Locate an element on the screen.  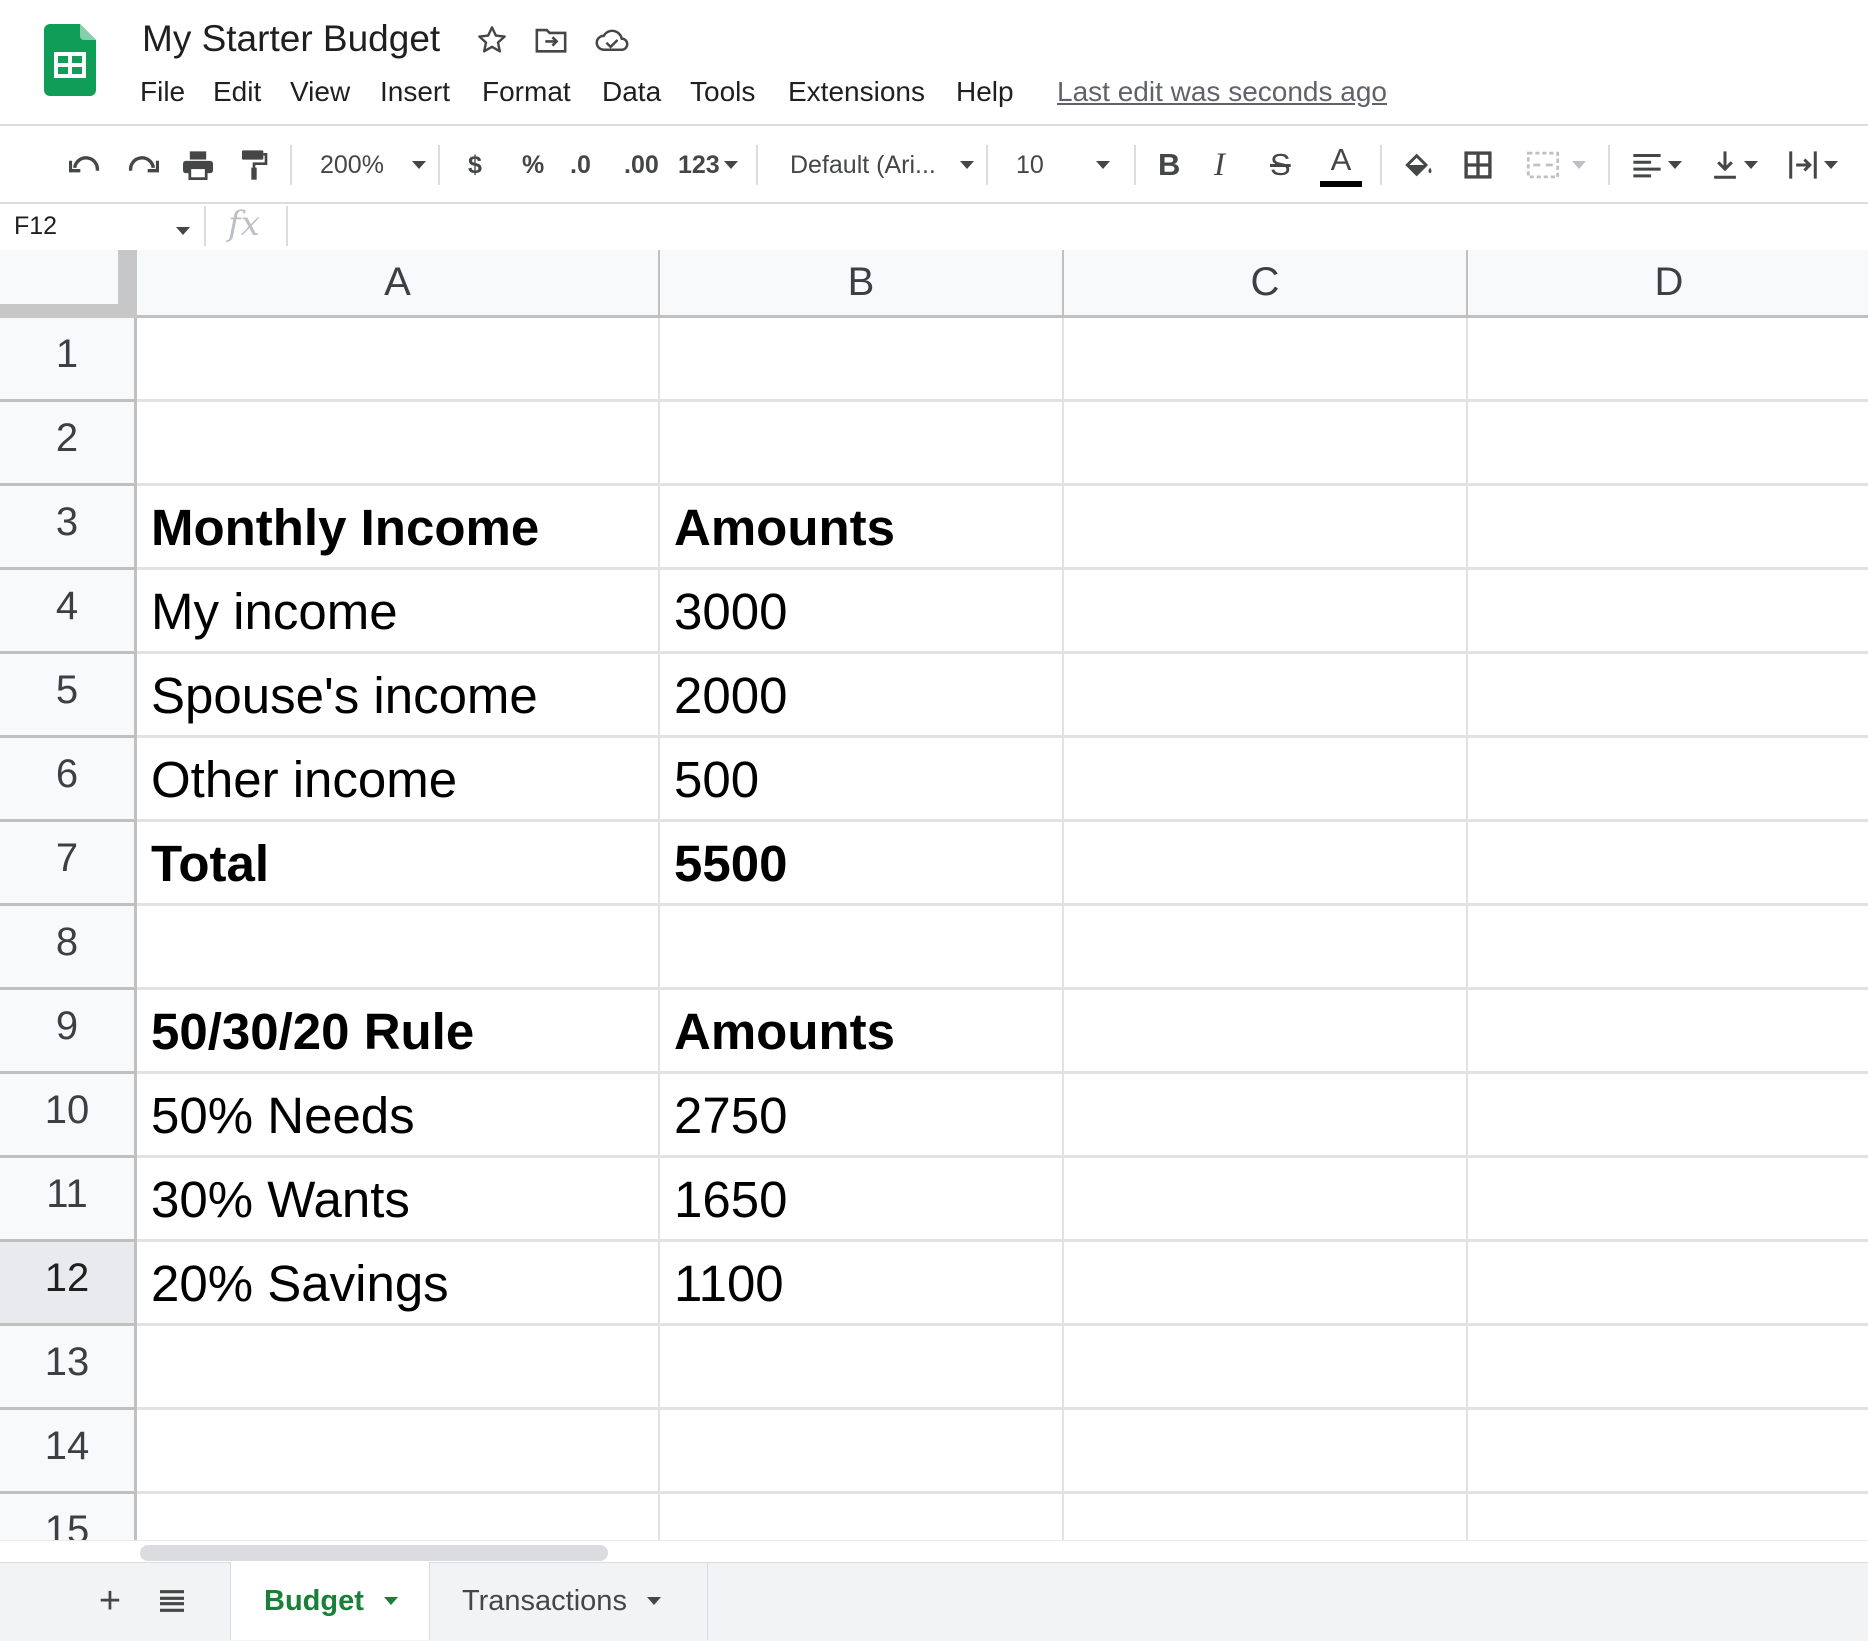
cell-b13 is located at coordinates (862, 1368).